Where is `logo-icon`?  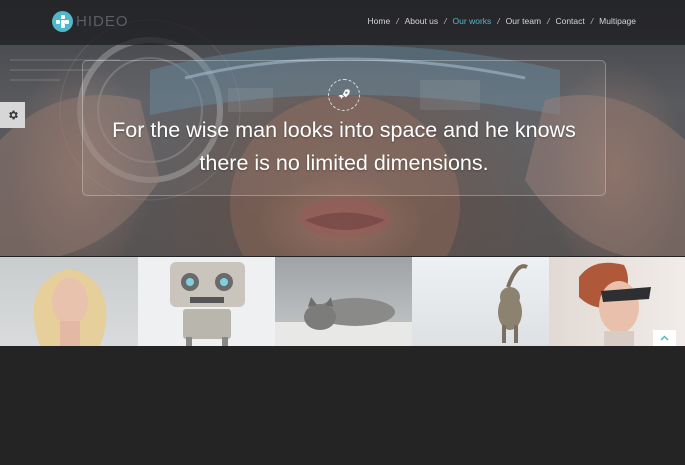
logo-icon is located at coordinates (62, 21).